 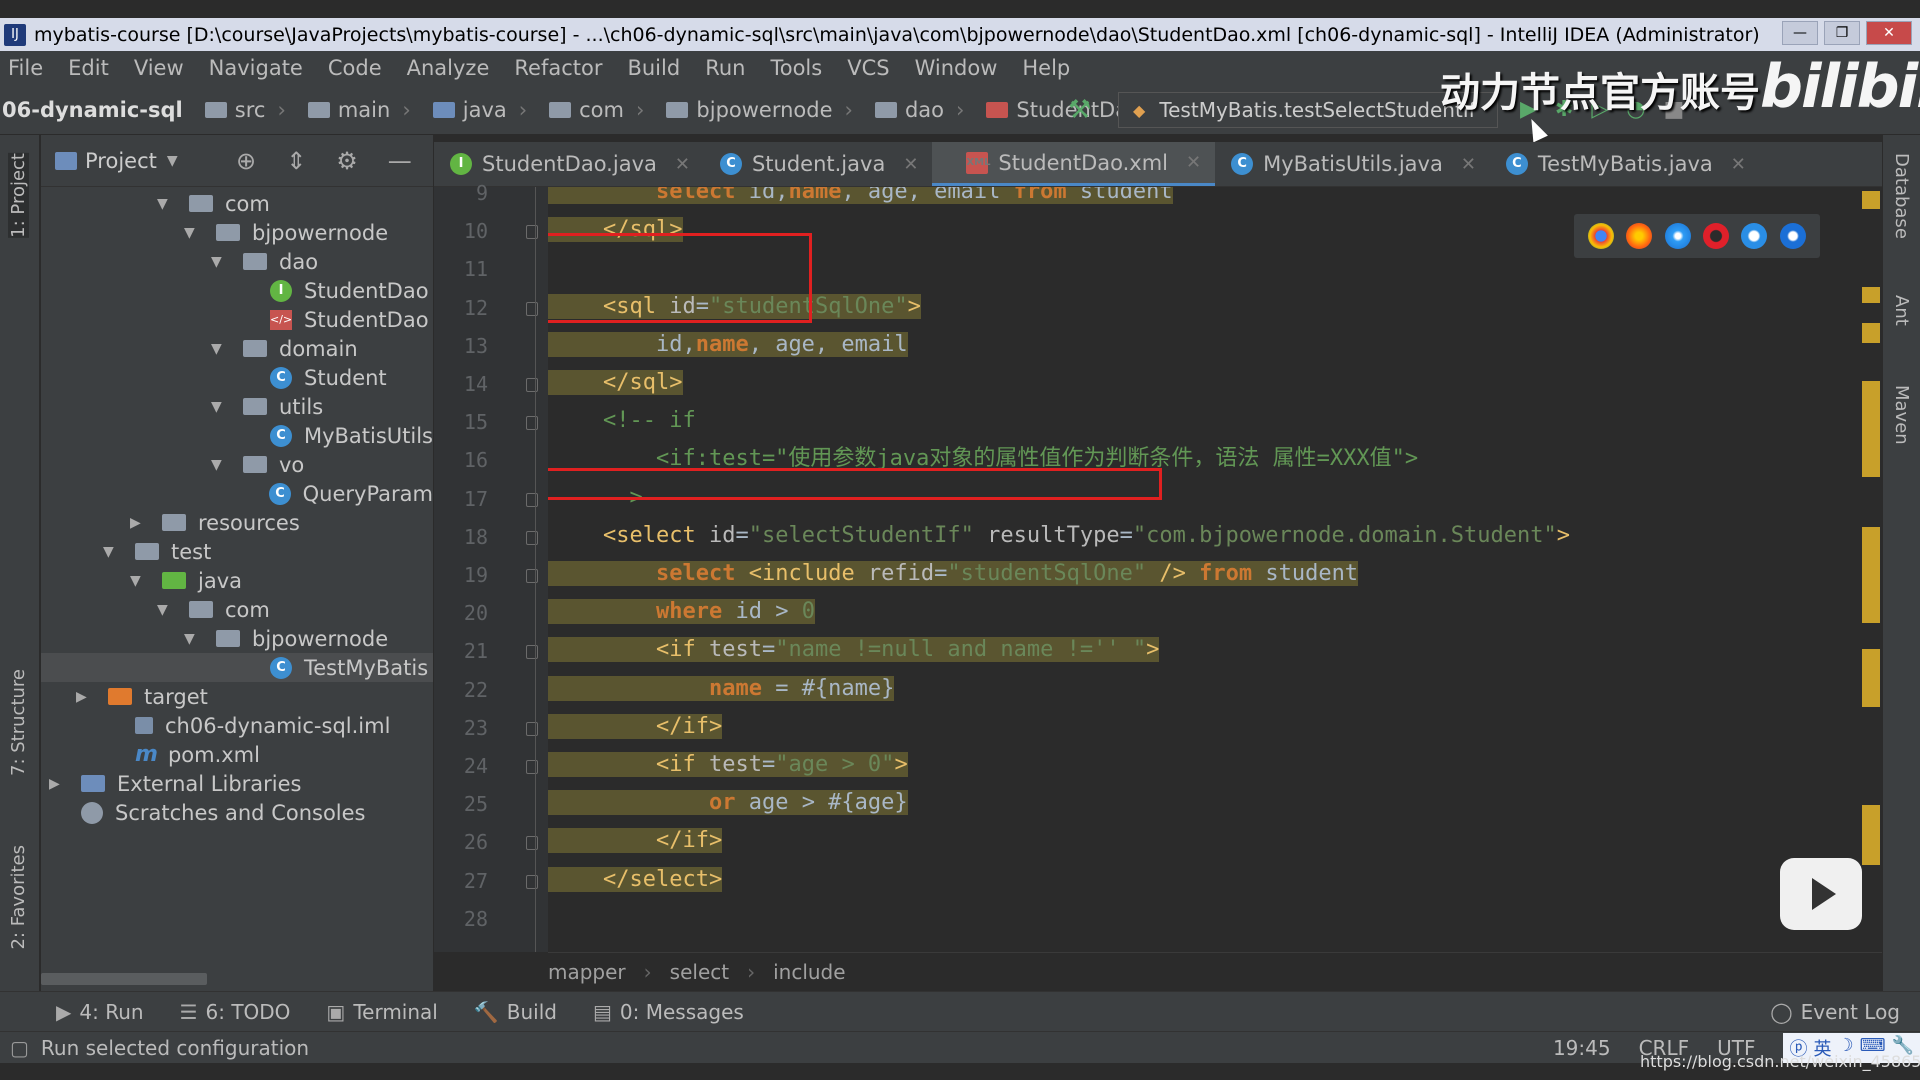 What do you see at coordinates (237, 551) in the screenshot?
I see `tree-node-test: ▼ test` at bounding box center [237, 551].